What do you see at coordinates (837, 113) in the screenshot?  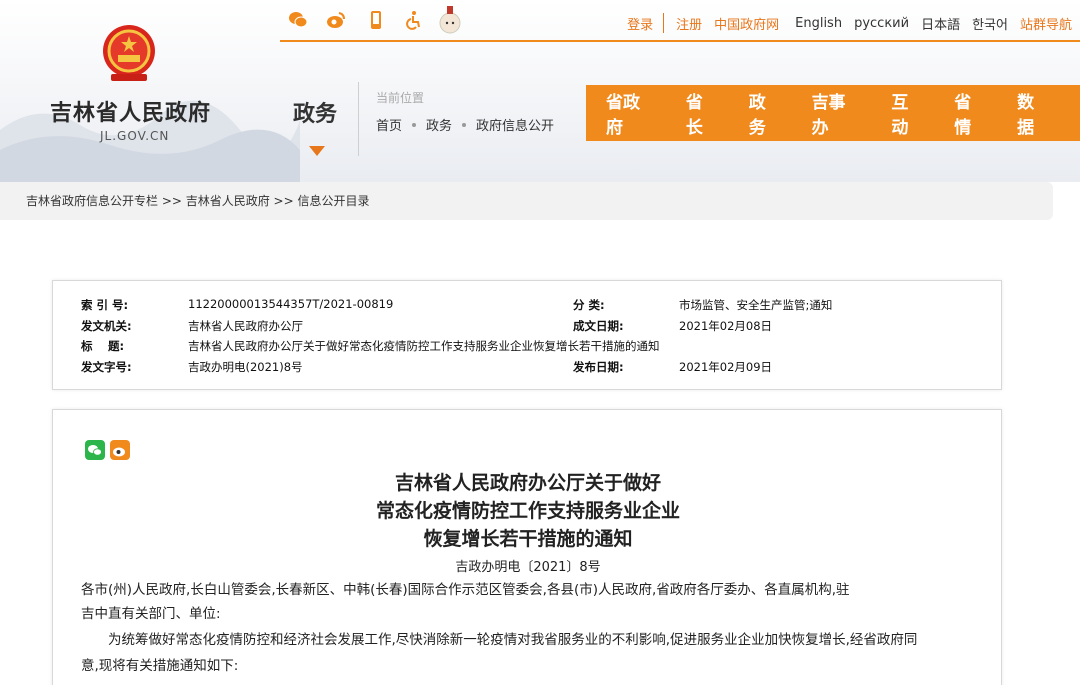 I see `nav-item-services: 吉事办` at bounding box center [837, 113].